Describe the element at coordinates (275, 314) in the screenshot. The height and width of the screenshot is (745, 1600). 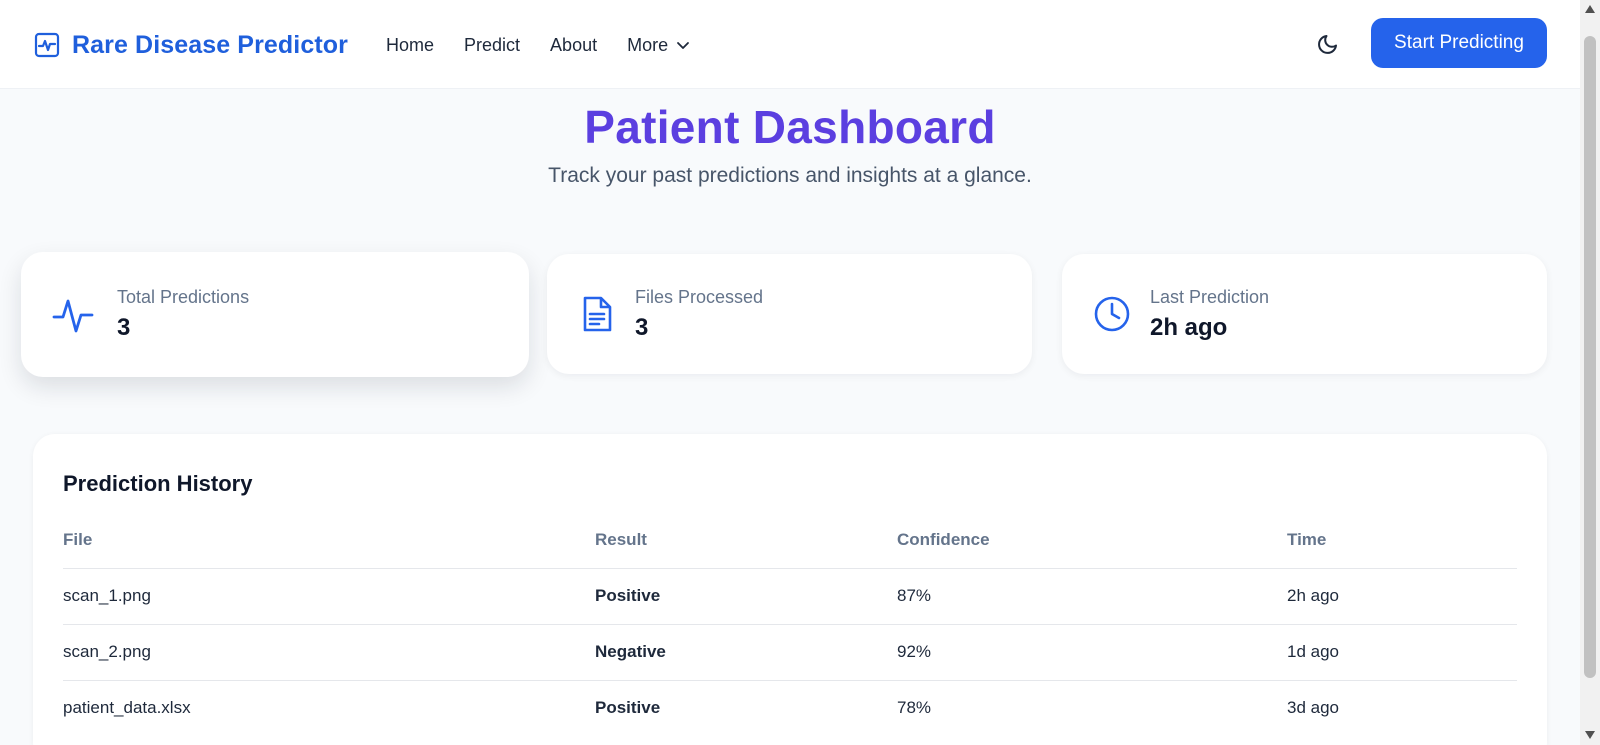
I see `stat-card-total-predictions: Total Predictions 3` at that location.